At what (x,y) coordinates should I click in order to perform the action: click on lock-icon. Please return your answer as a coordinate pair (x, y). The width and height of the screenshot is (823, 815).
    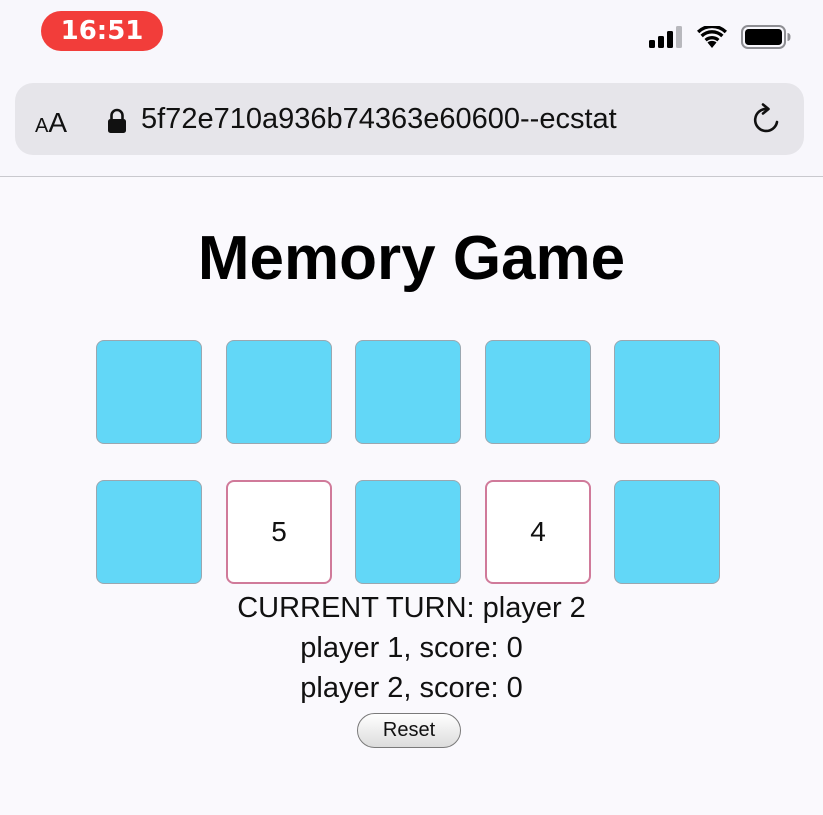
    Looking at the image, I should click on (117, 120).